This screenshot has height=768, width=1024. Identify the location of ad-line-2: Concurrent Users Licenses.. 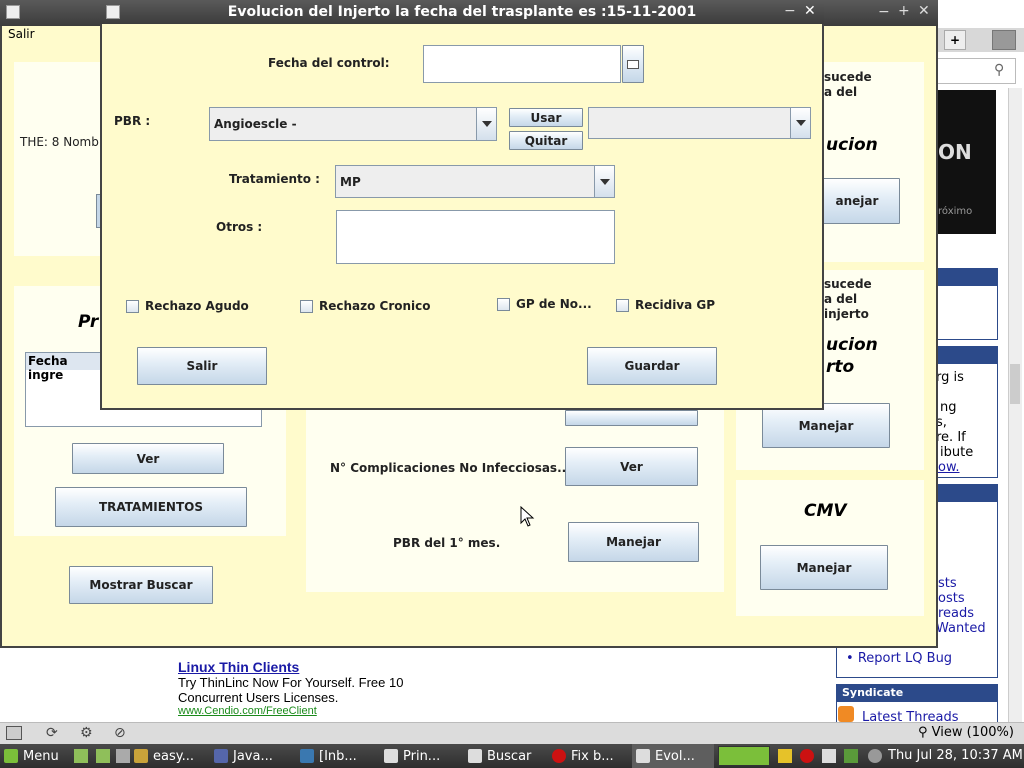
(258, 697).